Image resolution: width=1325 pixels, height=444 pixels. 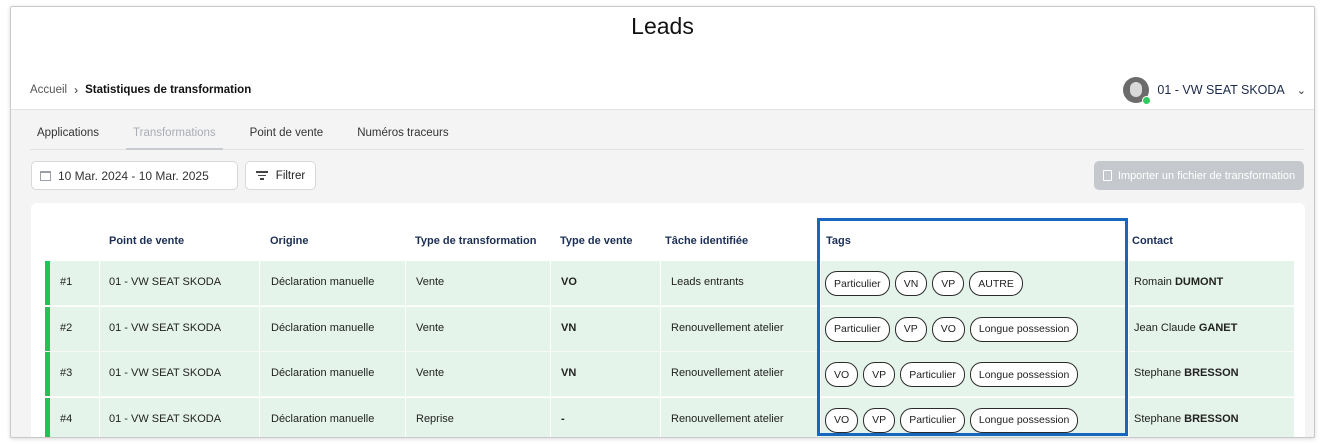 What do you see at coordinates (1206, 175) in the screenshot?
I see `import-label: Importer un fichier de transformation` at bounding box center [1206, 175].